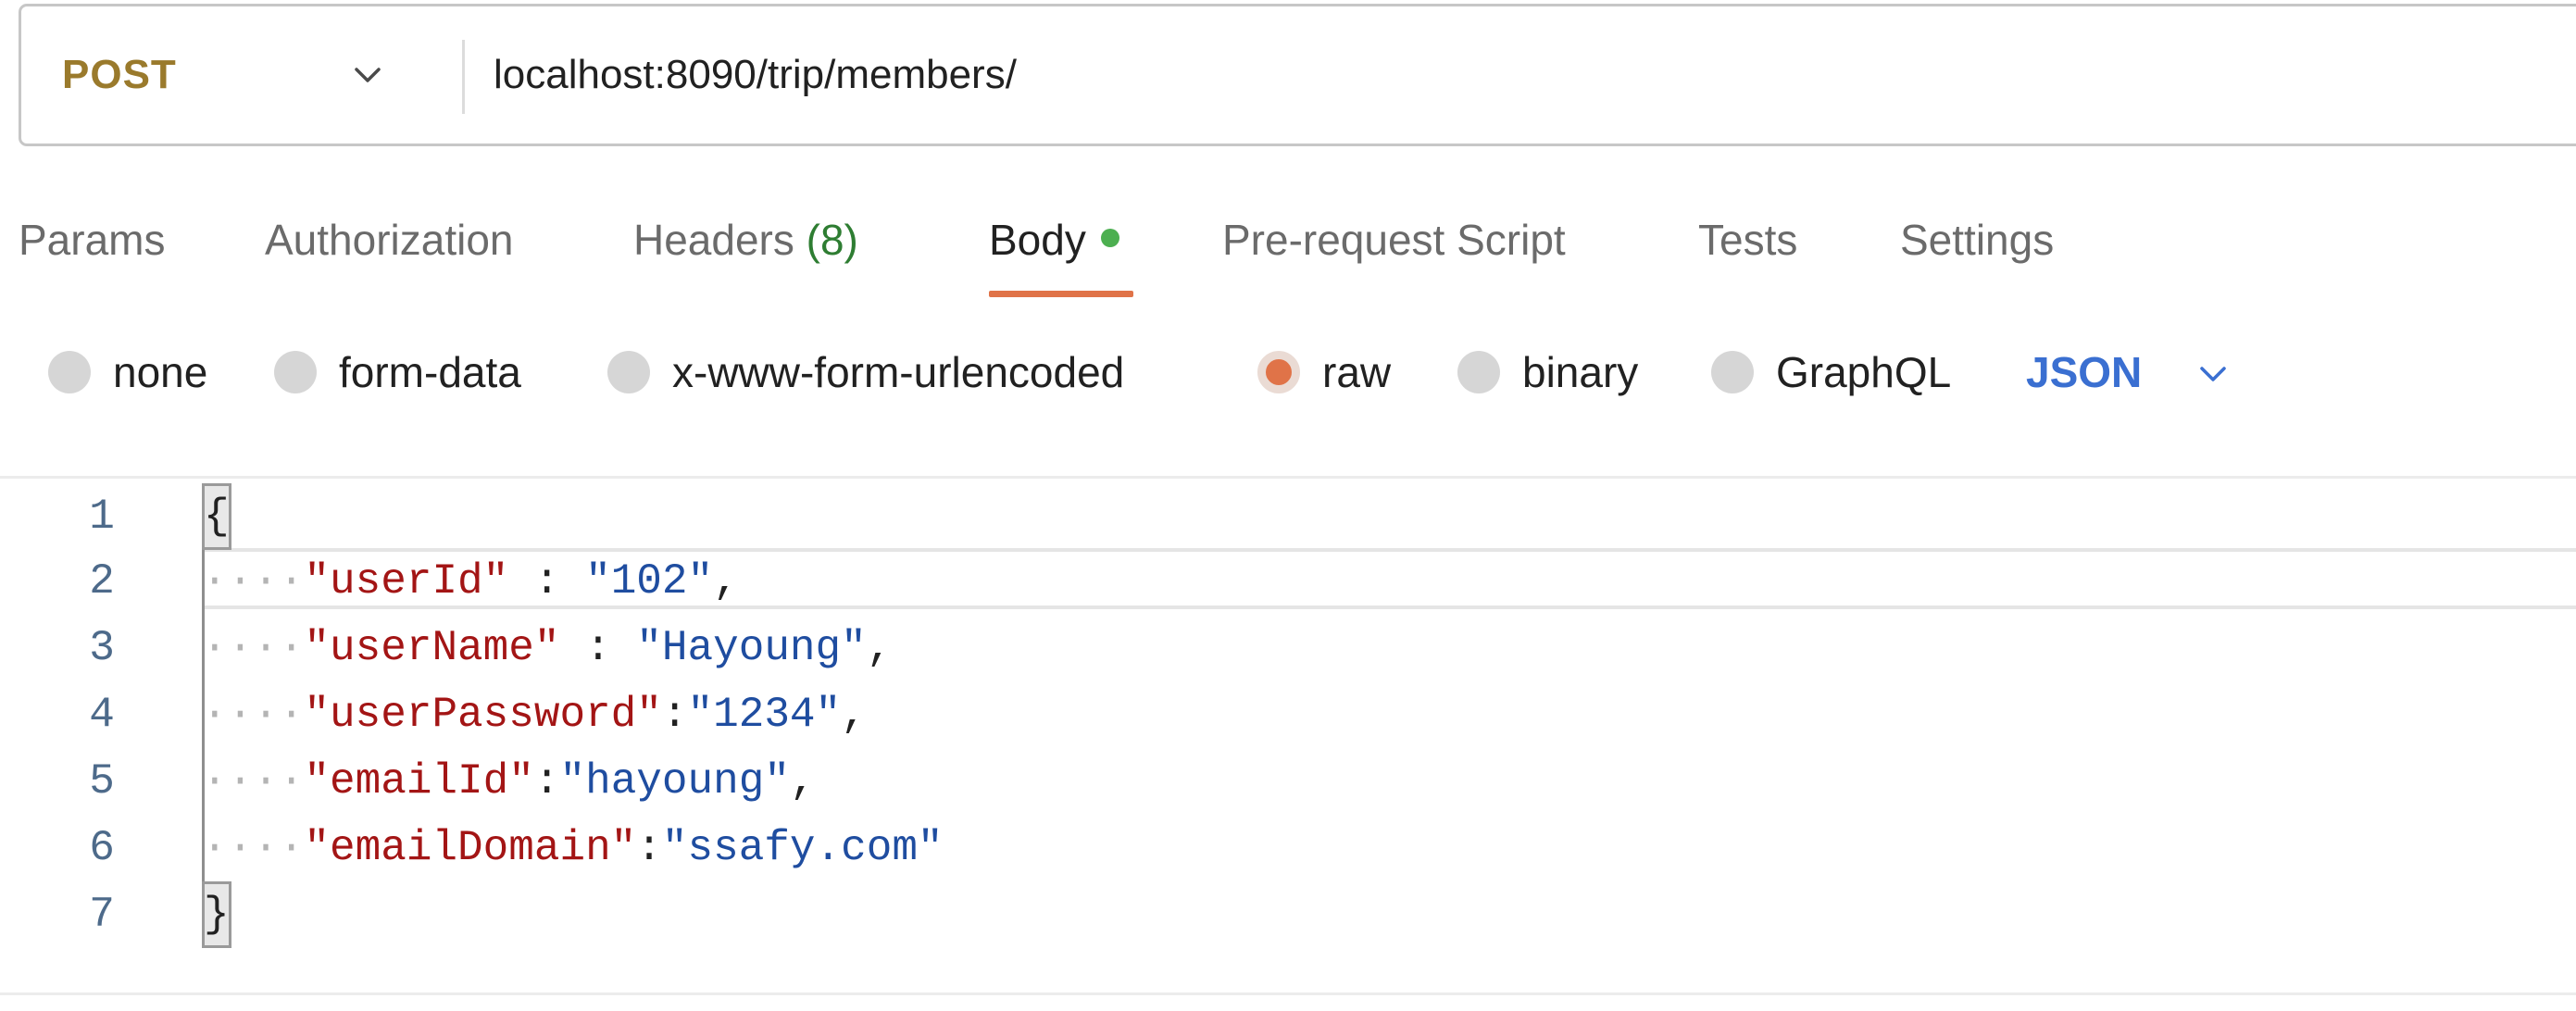 The width and height of the screenshot is (2576, 1011). What do you see at coordinates (1061, 294) in the screenshot?
I see `active-tab-indicator` at bounding box center [1061, 294].